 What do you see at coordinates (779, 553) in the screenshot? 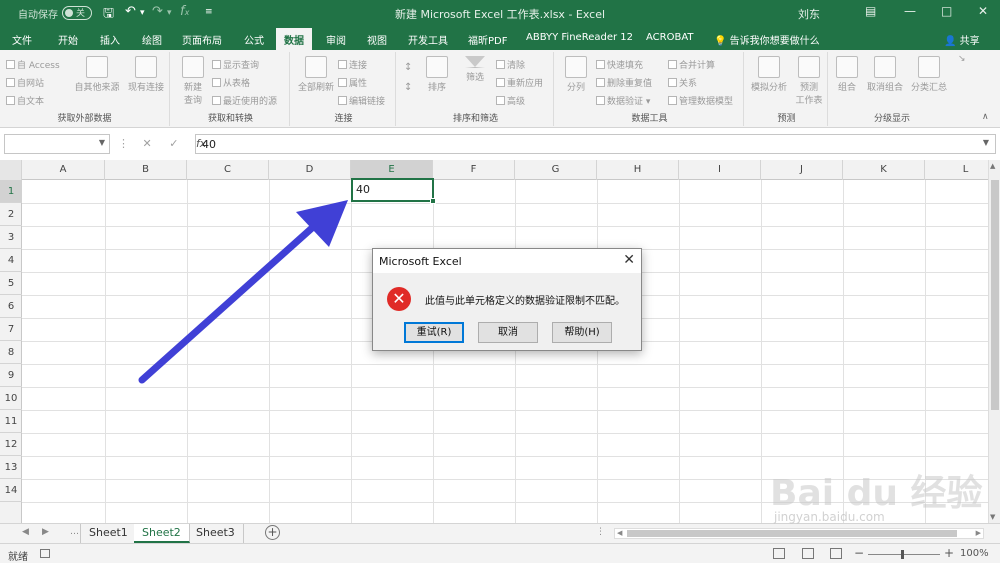
I see `normal-view-icon` at bounding box center [779, 553].